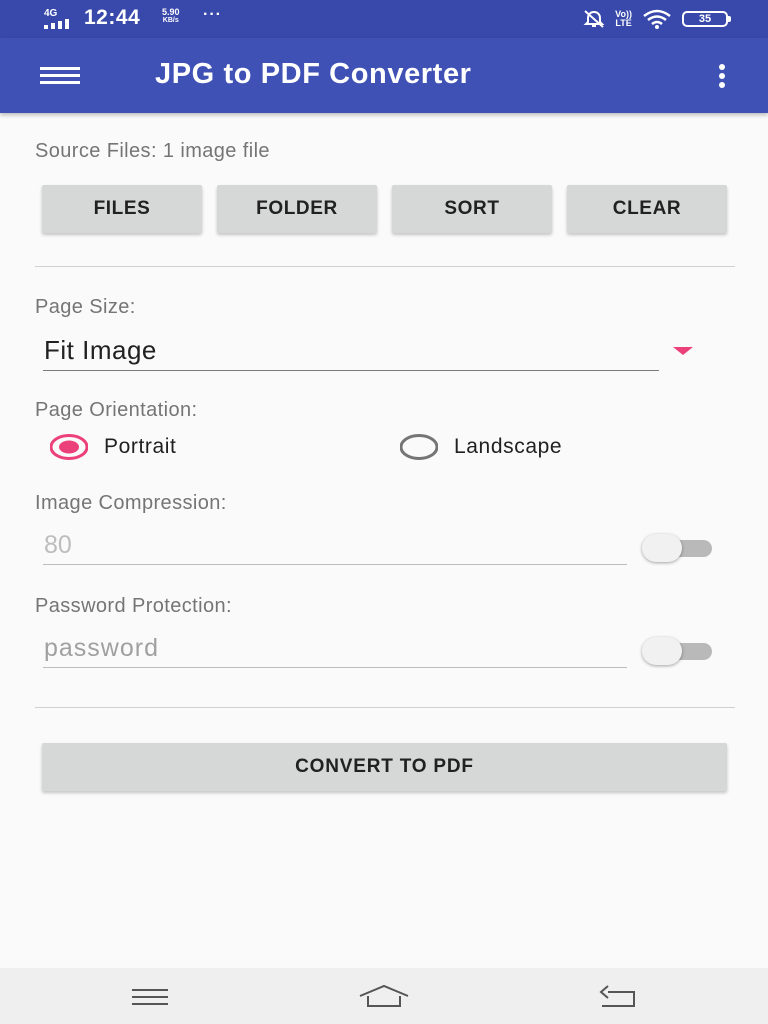  I want to click on volte-bottom: LTE, so click(623, 23).